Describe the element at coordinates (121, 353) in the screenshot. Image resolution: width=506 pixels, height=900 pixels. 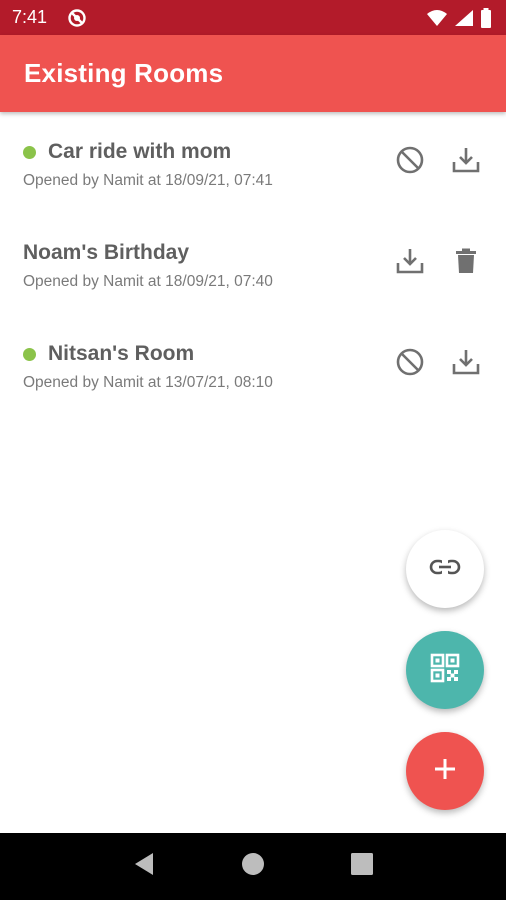
I see `room-name: Nitsan's Room` at that location.